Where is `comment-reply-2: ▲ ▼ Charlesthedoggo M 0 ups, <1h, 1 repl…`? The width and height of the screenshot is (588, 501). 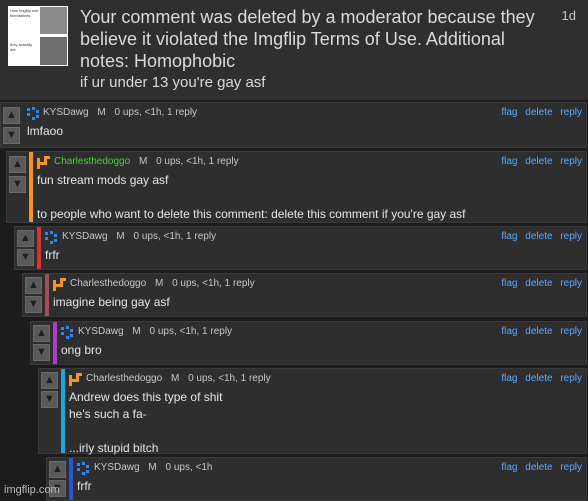 comment-reply-2: ▲ ▼ Charlesthedoggo M 0 ups, <1h, 1 repl… is located at coordinates (296, 187).